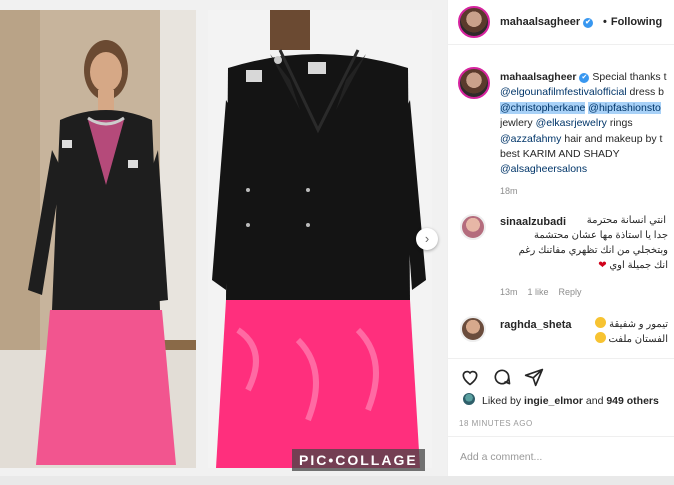 This screenshot has width=674, height=485. I want to click on caption-time: 18m, so click(509, 191).